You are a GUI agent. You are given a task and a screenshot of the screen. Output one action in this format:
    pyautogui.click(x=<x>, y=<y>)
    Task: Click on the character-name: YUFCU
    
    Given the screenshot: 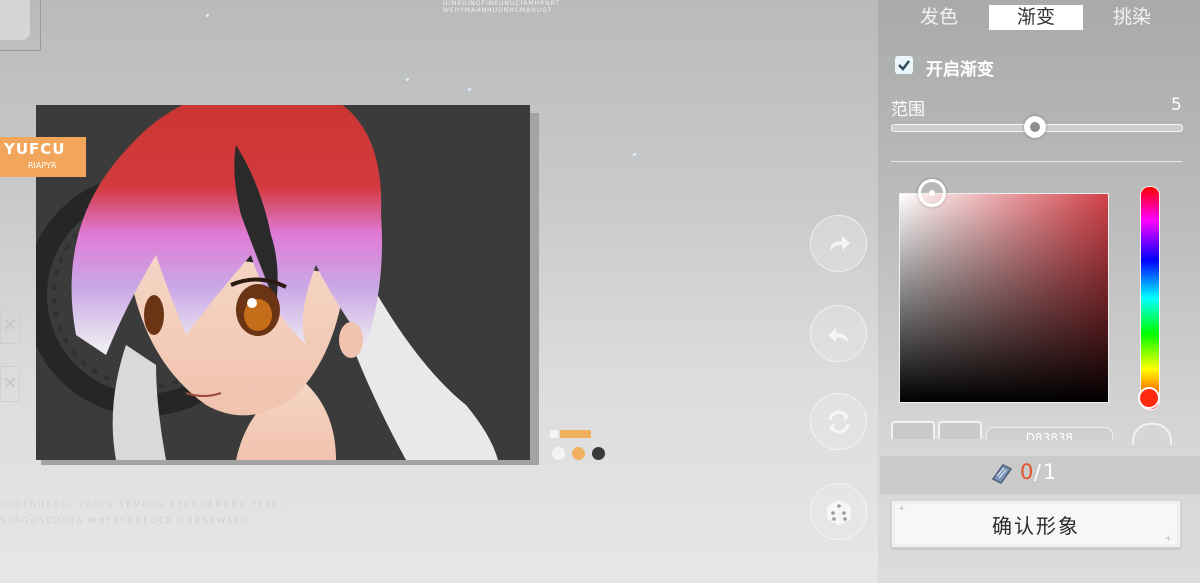 What is the action you would take?
    pyautogui.click(x=35, y=149)
    